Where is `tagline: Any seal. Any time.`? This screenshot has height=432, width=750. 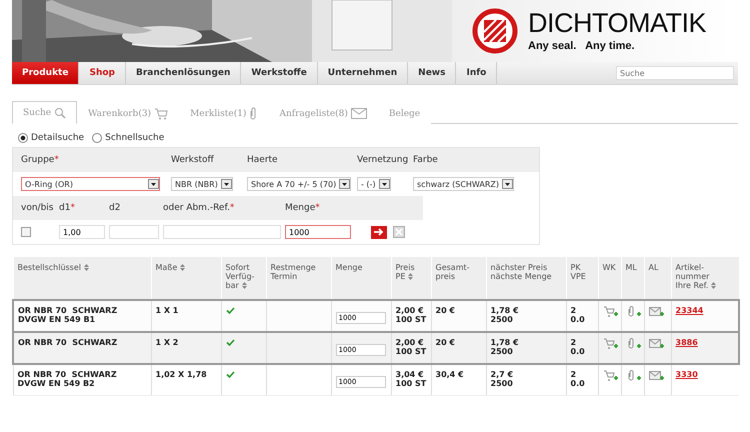 tagline: Any seal. Any time. is located at coordinates (582, 46).